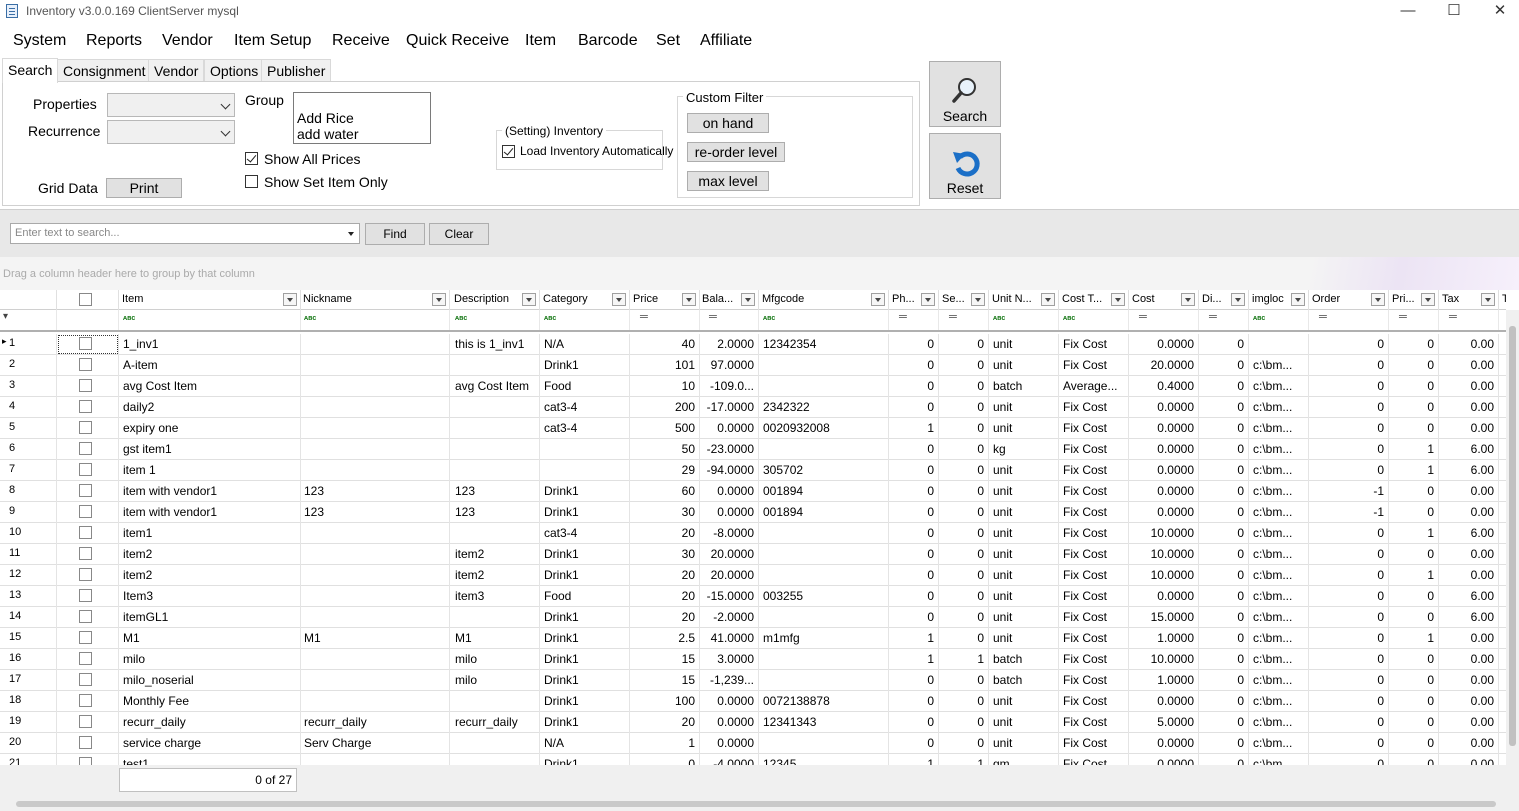 The image size is (1519, 811). Describe the element at coordinates (1349, 300) in the screenshot. I see `column-header: Order` at that location.